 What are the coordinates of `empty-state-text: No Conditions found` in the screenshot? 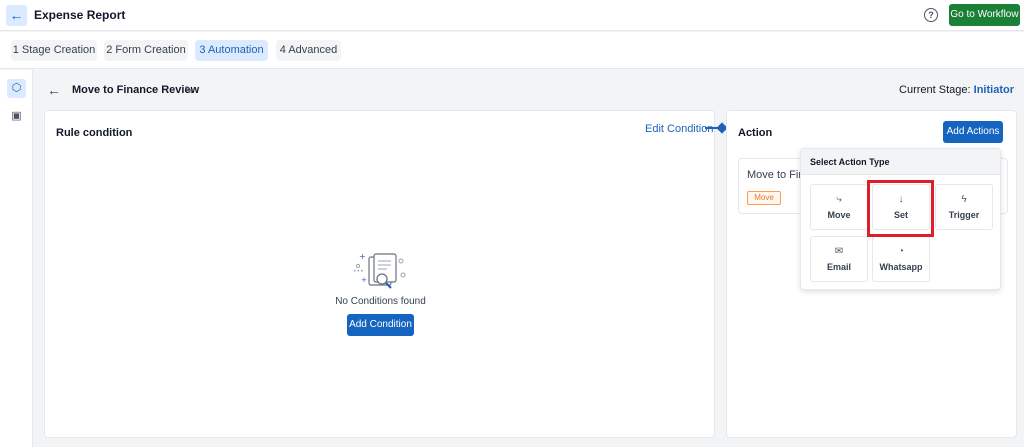 It's located at (380, 301).